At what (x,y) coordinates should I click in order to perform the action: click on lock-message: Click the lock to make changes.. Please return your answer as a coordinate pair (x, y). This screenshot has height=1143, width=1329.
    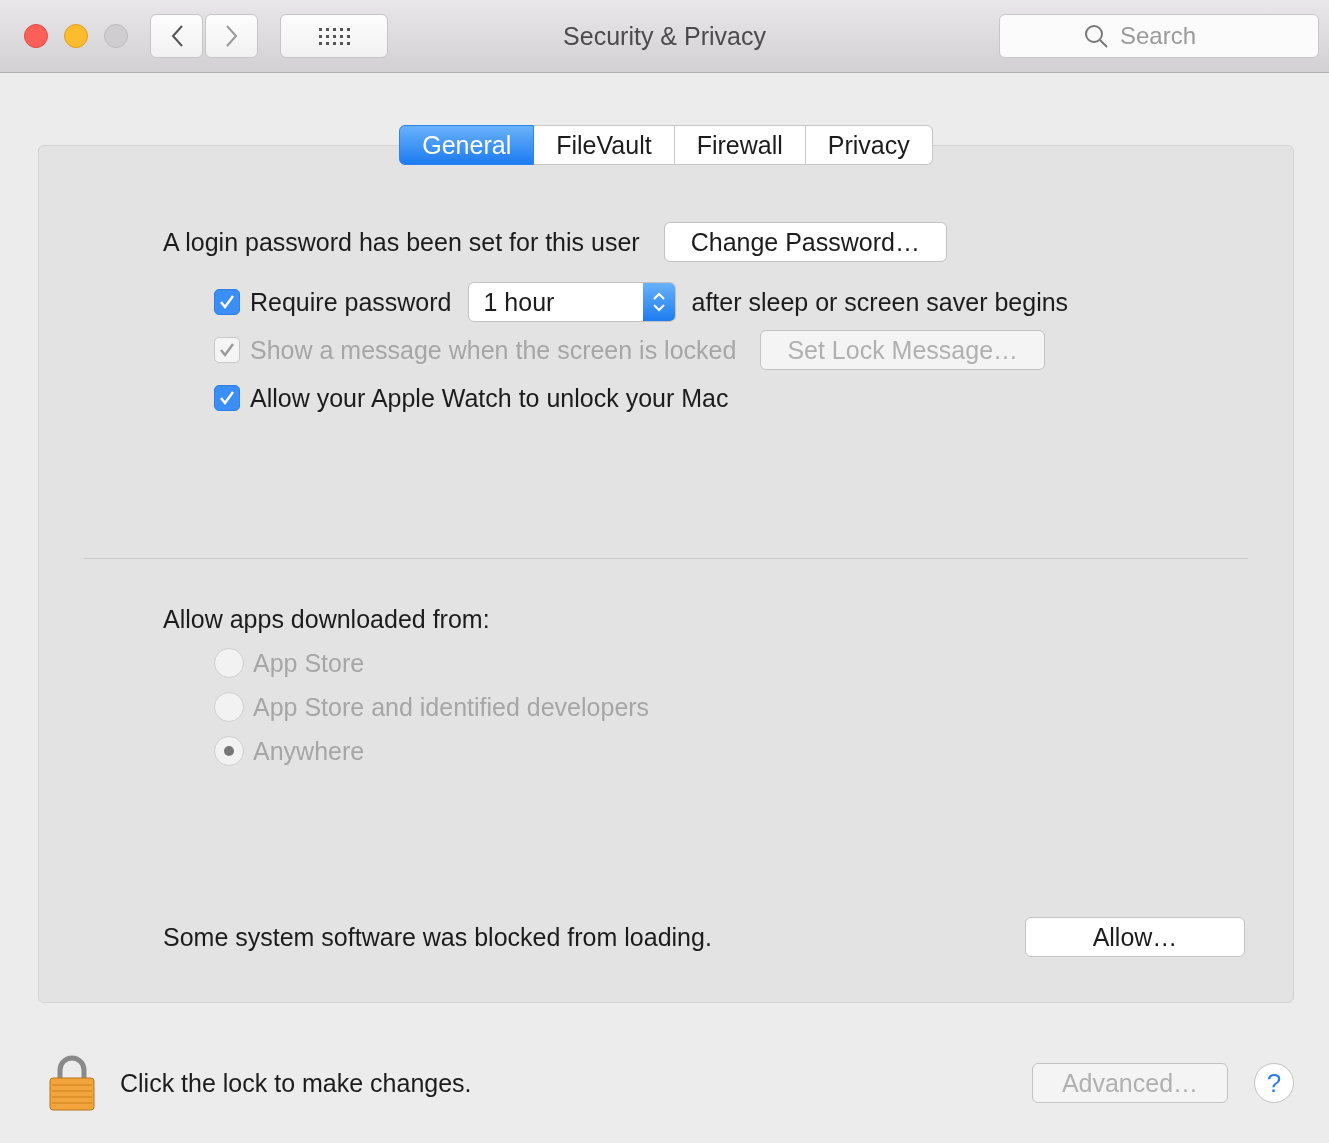
    Looking at the image, I should click on (296, 1083).